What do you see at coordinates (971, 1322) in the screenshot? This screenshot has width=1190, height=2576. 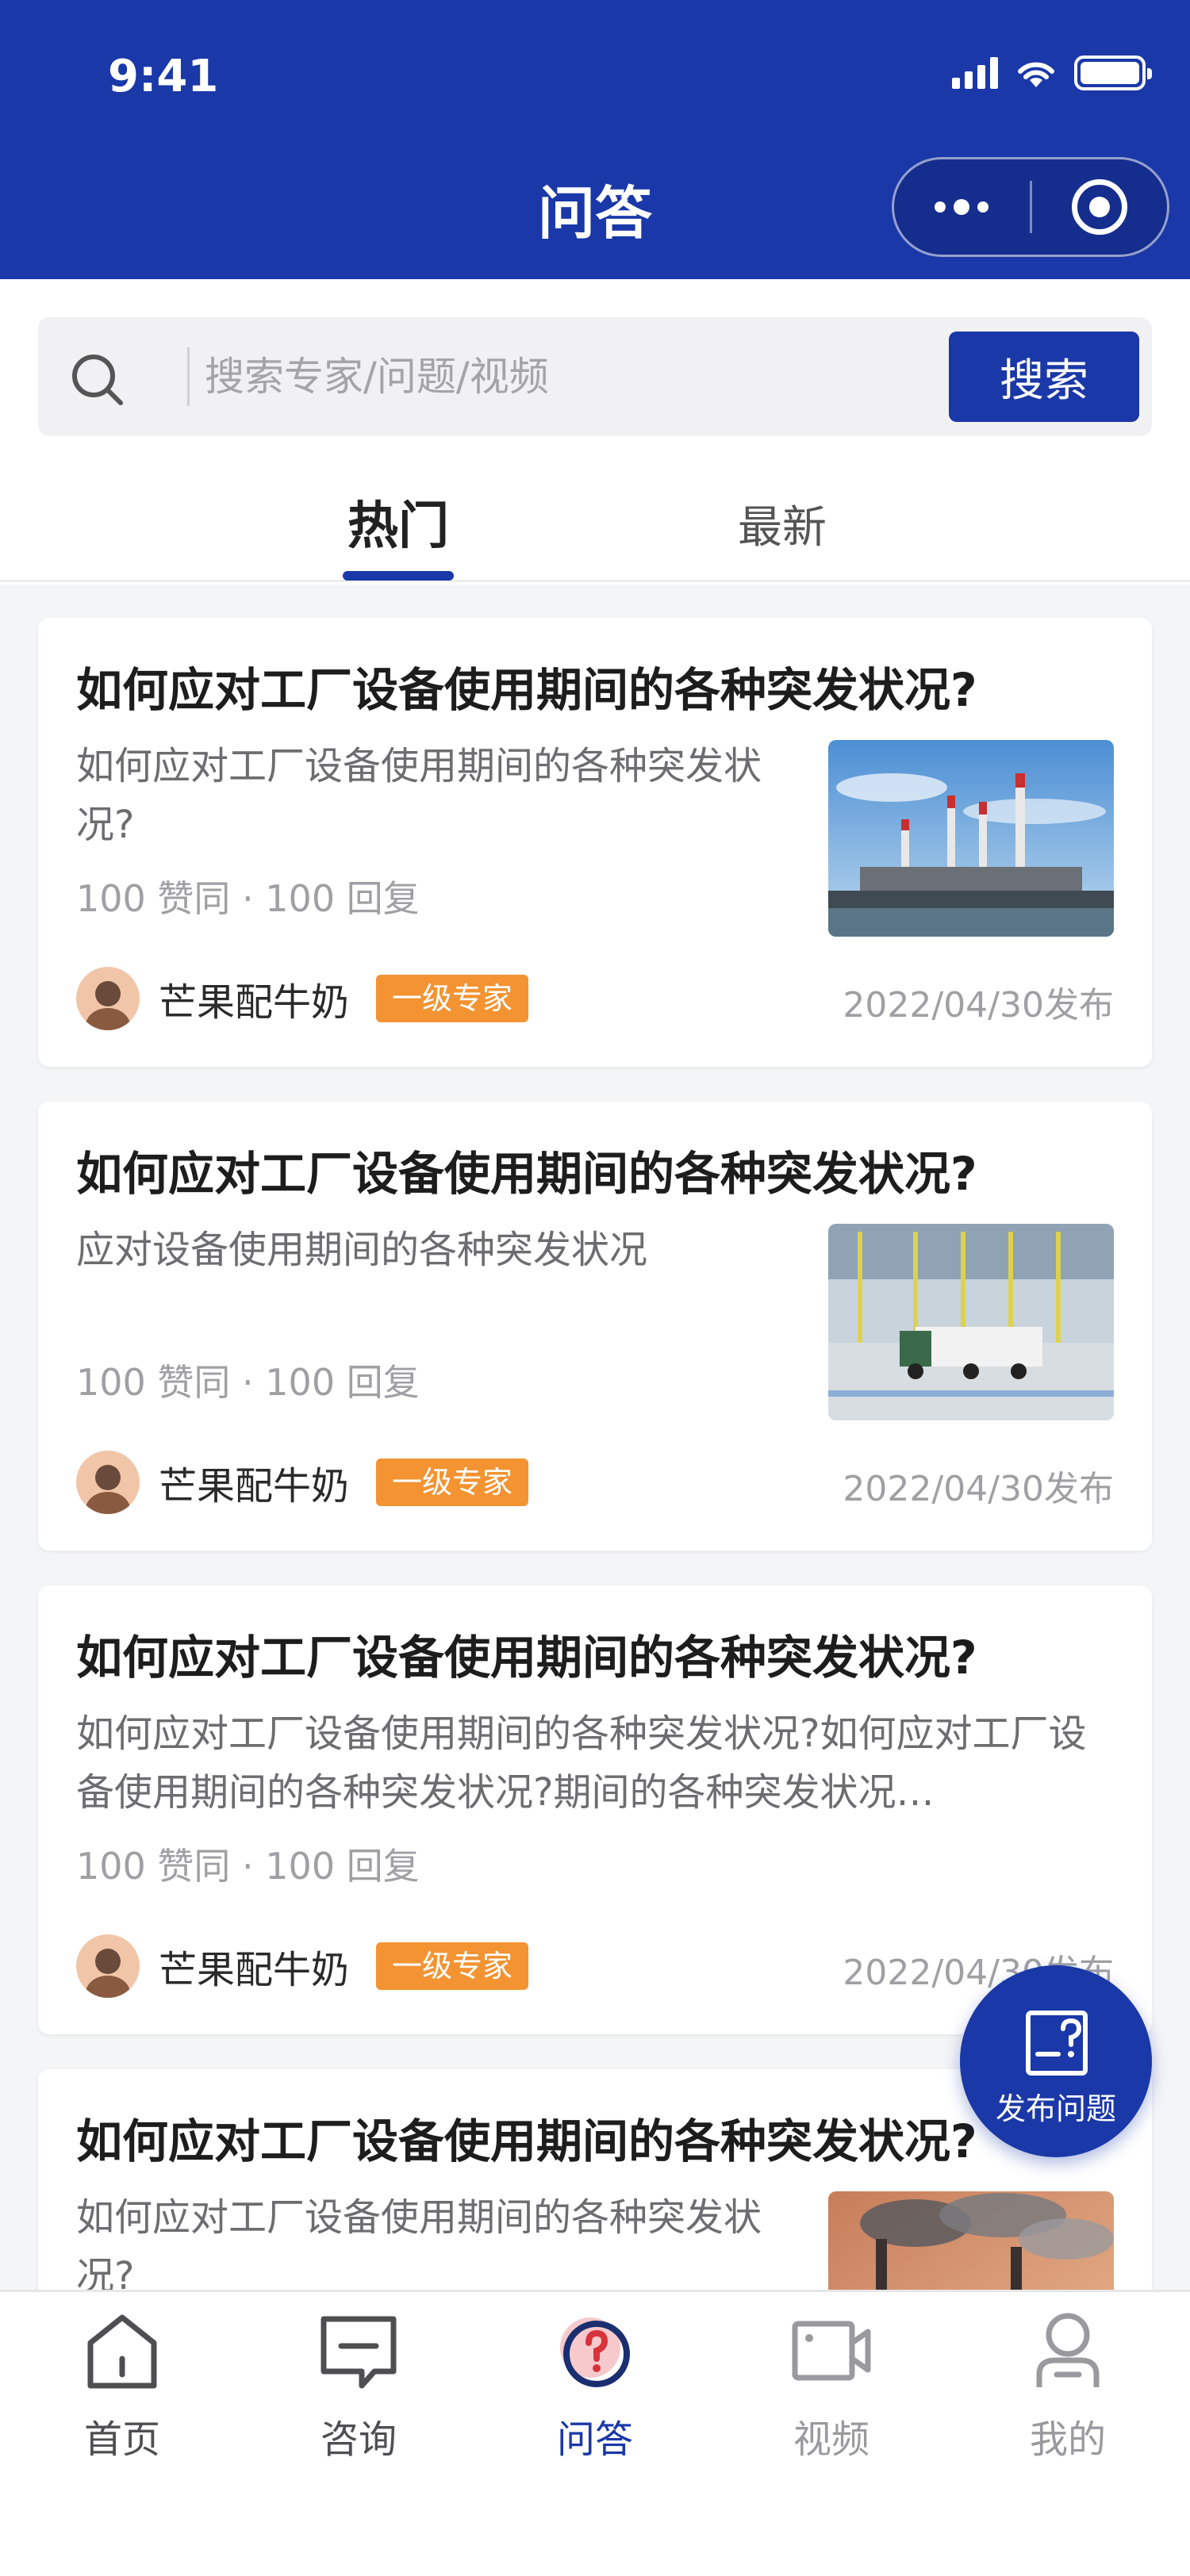 I see `truck-warehouse-image` at bounding box center [971, 1322].